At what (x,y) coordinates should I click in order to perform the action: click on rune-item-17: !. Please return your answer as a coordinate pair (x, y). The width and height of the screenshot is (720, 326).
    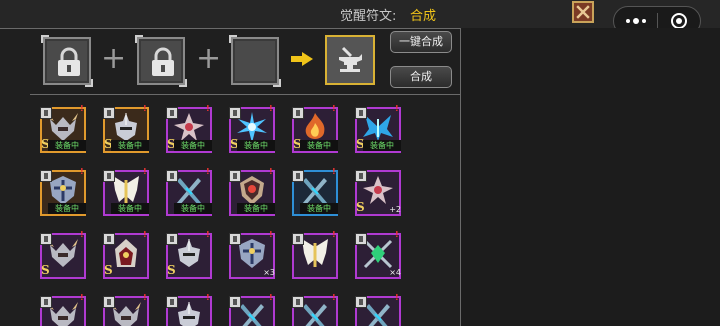
    Looking at the image, I should click on (315, 254).